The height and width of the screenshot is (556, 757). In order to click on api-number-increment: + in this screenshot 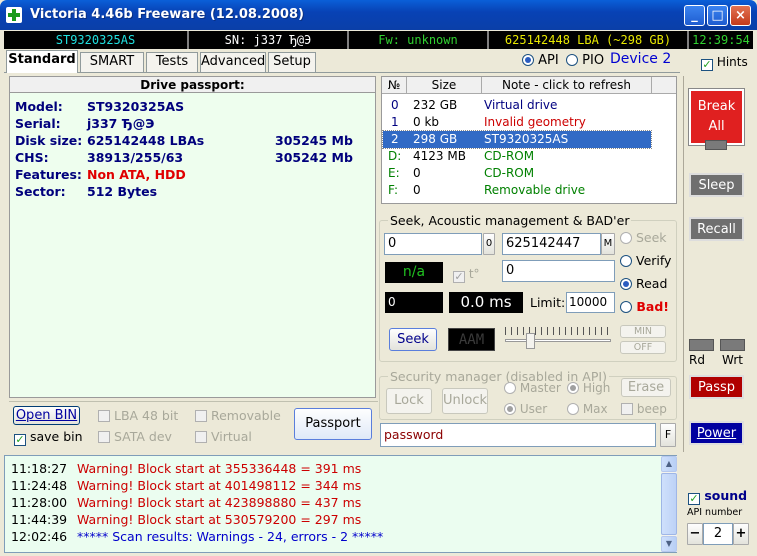, I will do `click(741, 534)`.